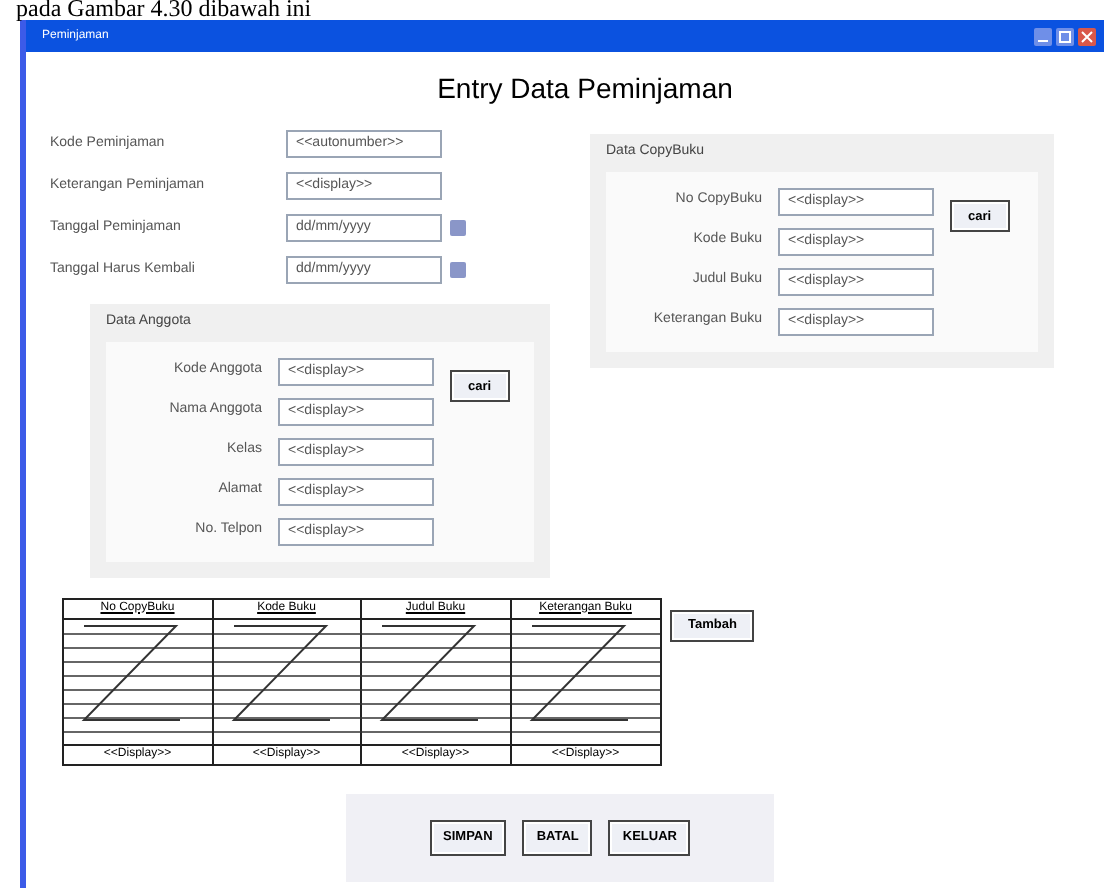  What do you see at coordinates (1087, 36) in the screenshot?
I see `close-icon` at bounding box center [1087, 36].